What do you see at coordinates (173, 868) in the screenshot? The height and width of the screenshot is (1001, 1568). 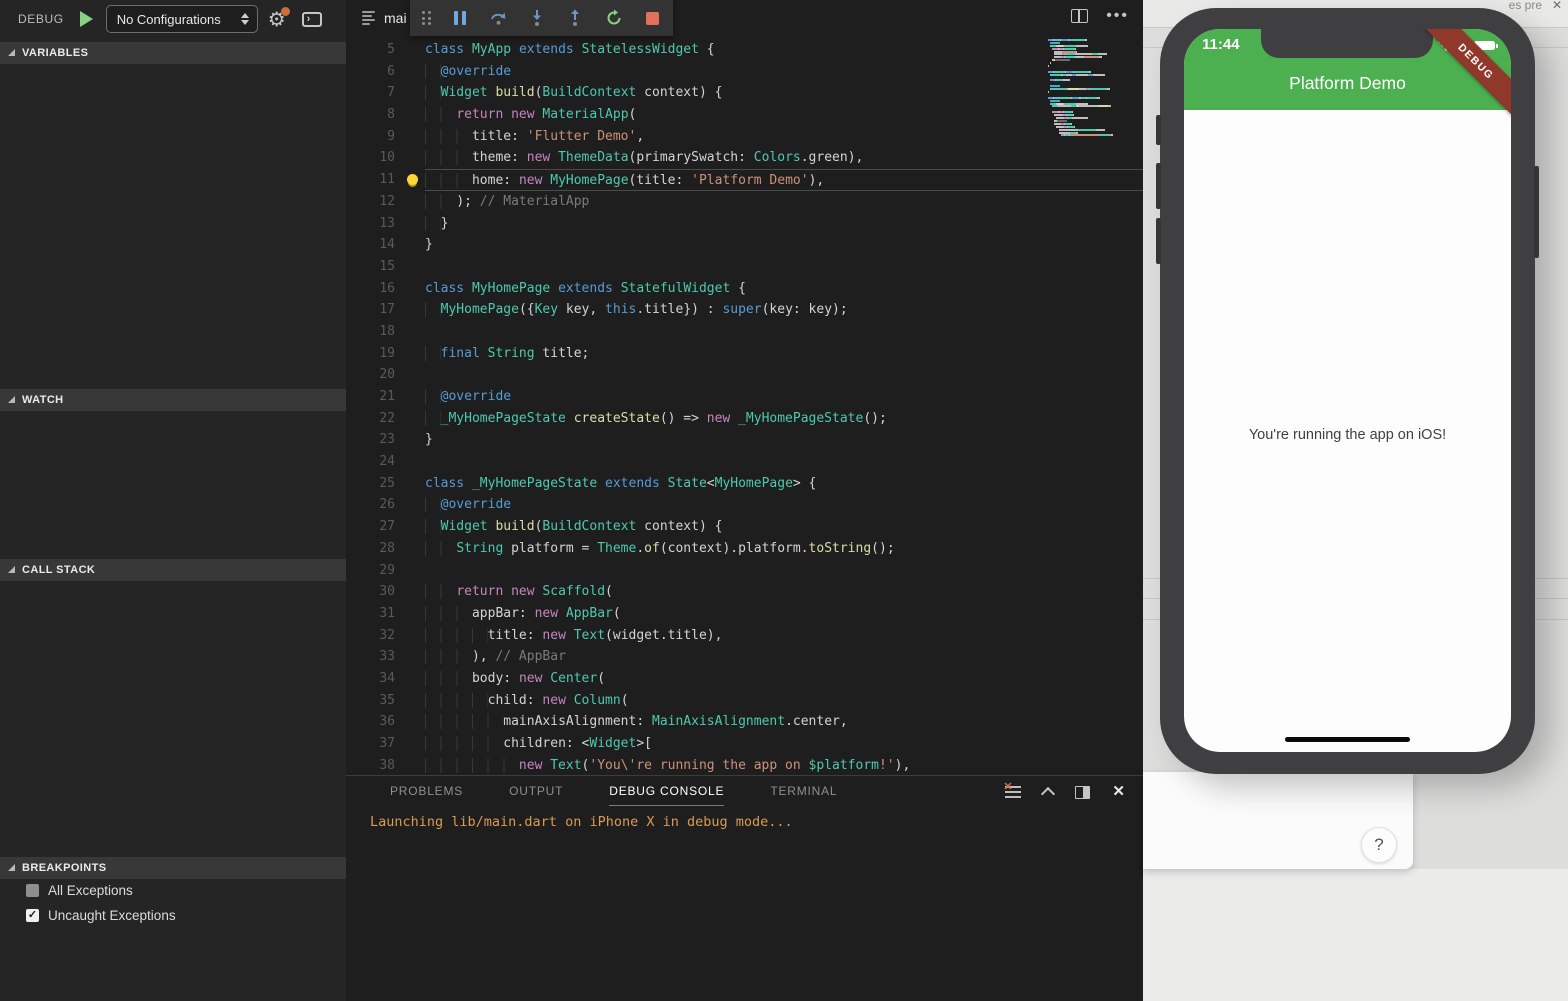 I see `sidebar-section-breakpoints: BREAKPOINTS` at bounding box center [173, 868].